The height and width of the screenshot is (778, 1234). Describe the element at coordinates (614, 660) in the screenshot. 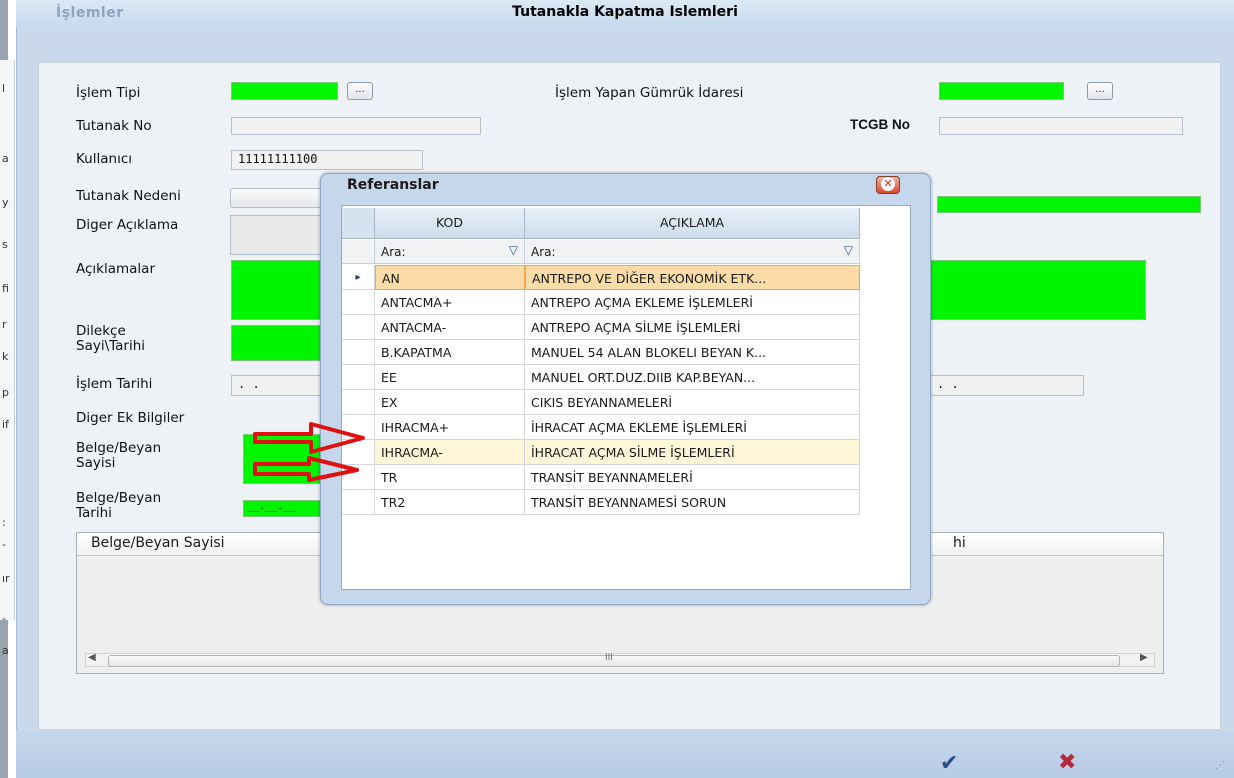

I see `scrollbar-thumb: III` at that location.